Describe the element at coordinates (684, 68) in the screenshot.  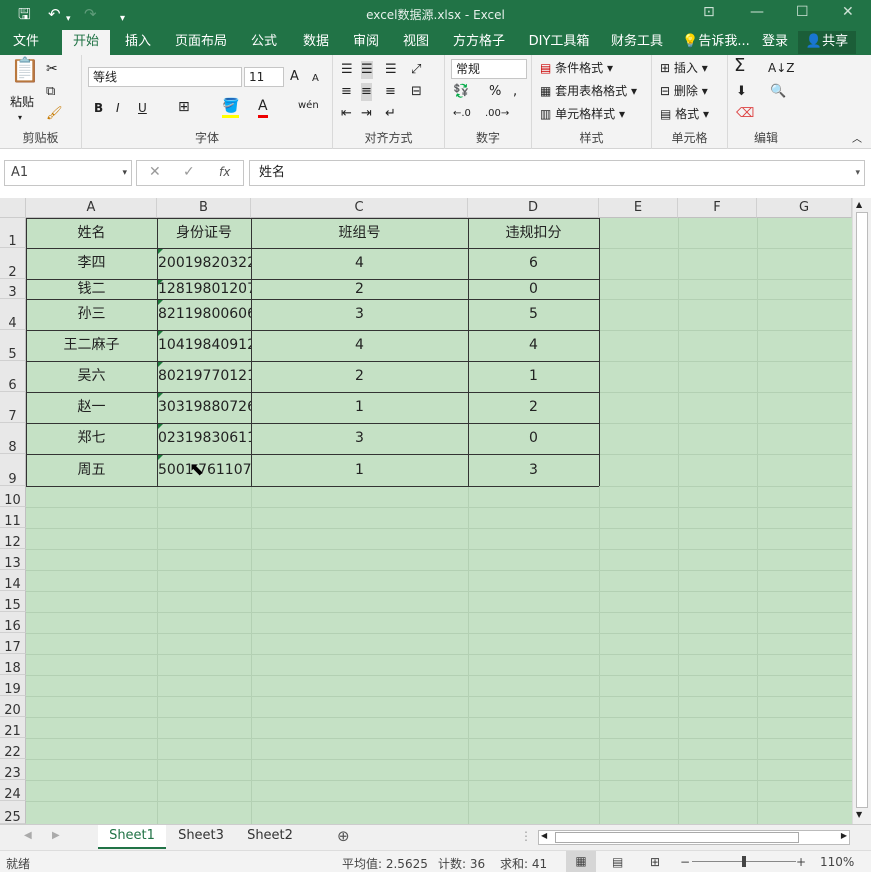
I see `insert-cells-button: ⊞ 插入 ▾` at that location.